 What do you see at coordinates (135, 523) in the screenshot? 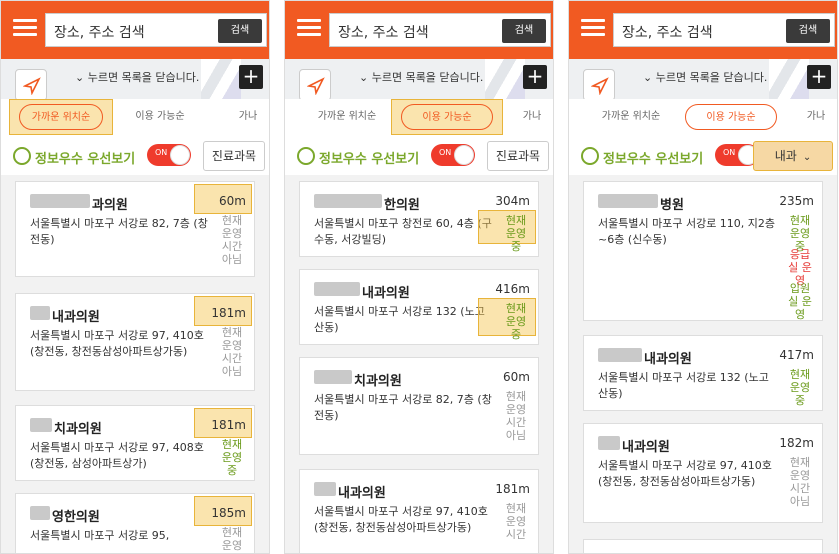
I see `list-item: 영한의원 185m 서울특별시 마포구 서강로 95, 현재 운영` at bounding box center [135, 523].